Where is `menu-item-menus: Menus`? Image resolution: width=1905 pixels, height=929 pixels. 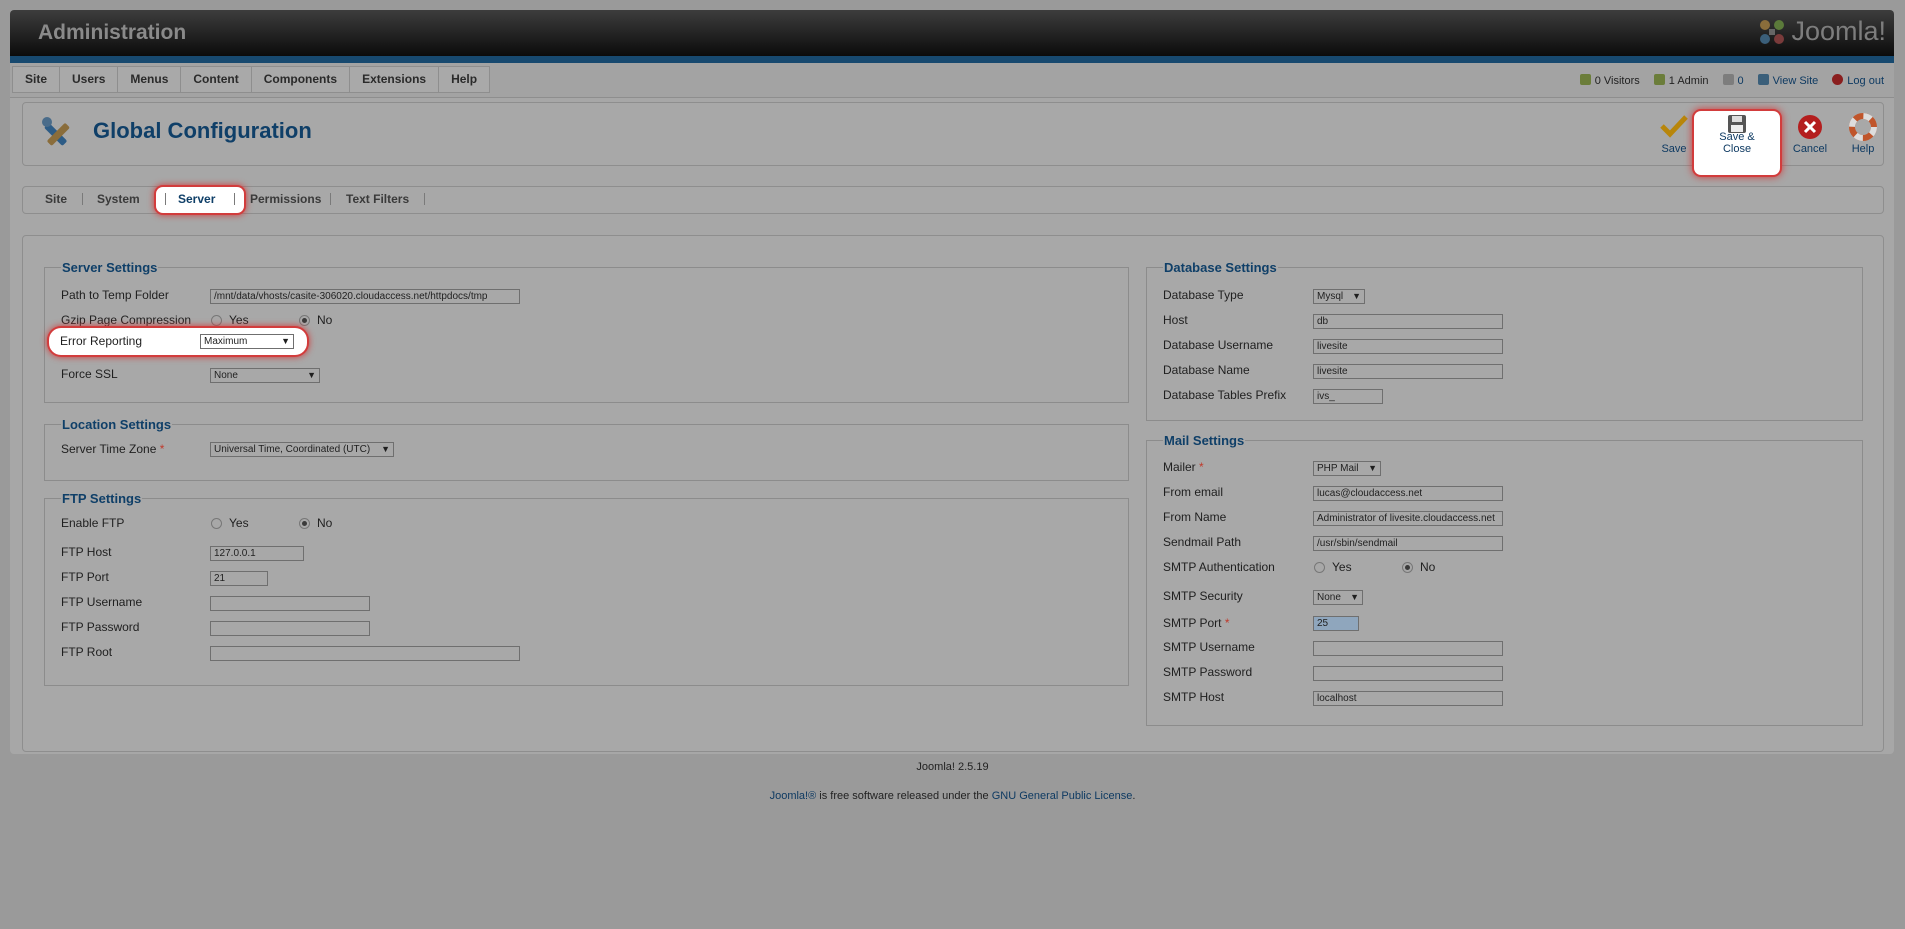
menu-item-menus: Menus is located at coordinates (149, 79).